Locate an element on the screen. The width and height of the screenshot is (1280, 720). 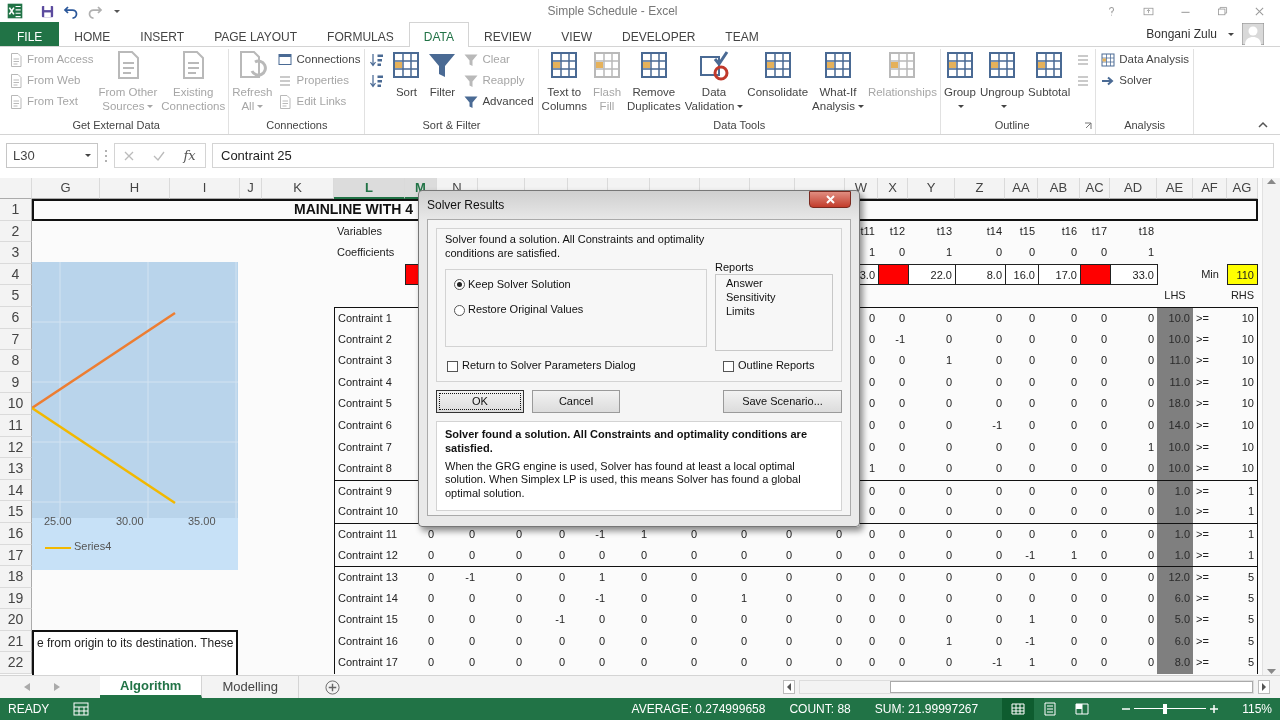
ribbon-tab: DATA is located at coordinates (438, 34).